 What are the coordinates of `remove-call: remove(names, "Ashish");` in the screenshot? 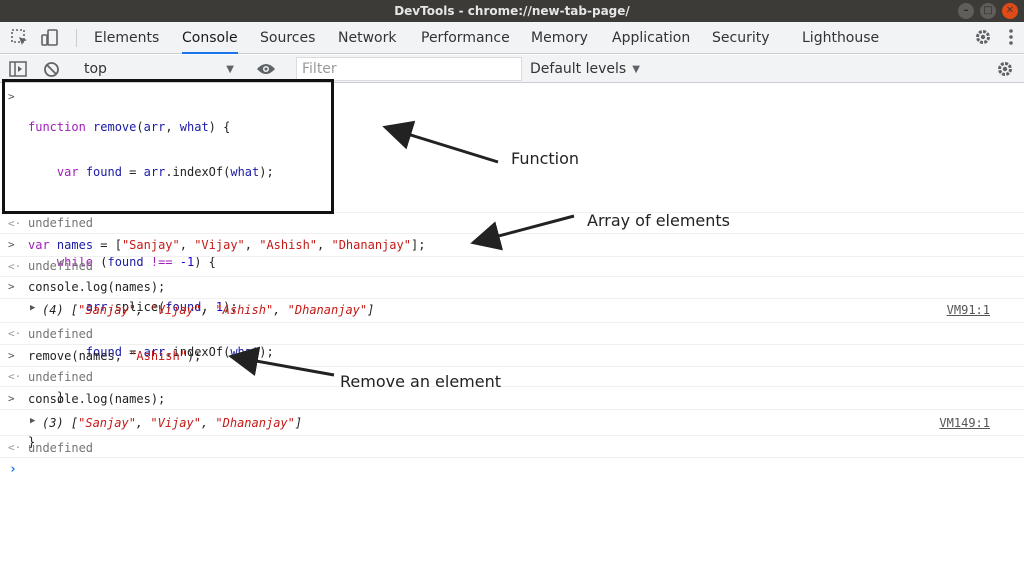 It's located at (115, 356).